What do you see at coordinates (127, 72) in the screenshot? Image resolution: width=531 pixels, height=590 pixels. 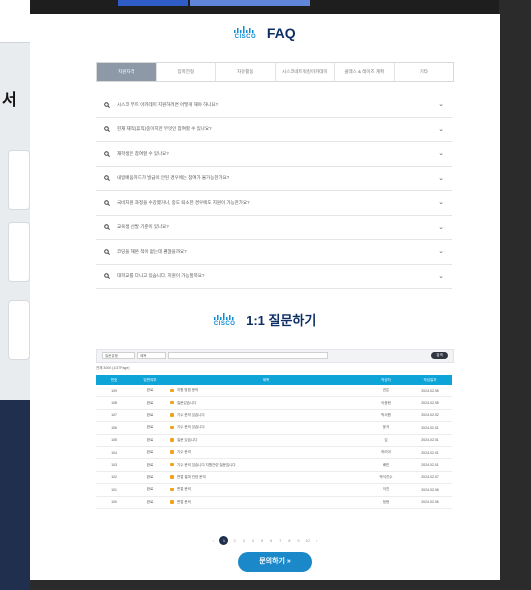 I see `tab-eligibility: 지원자격` at bounding box center [127, 72].